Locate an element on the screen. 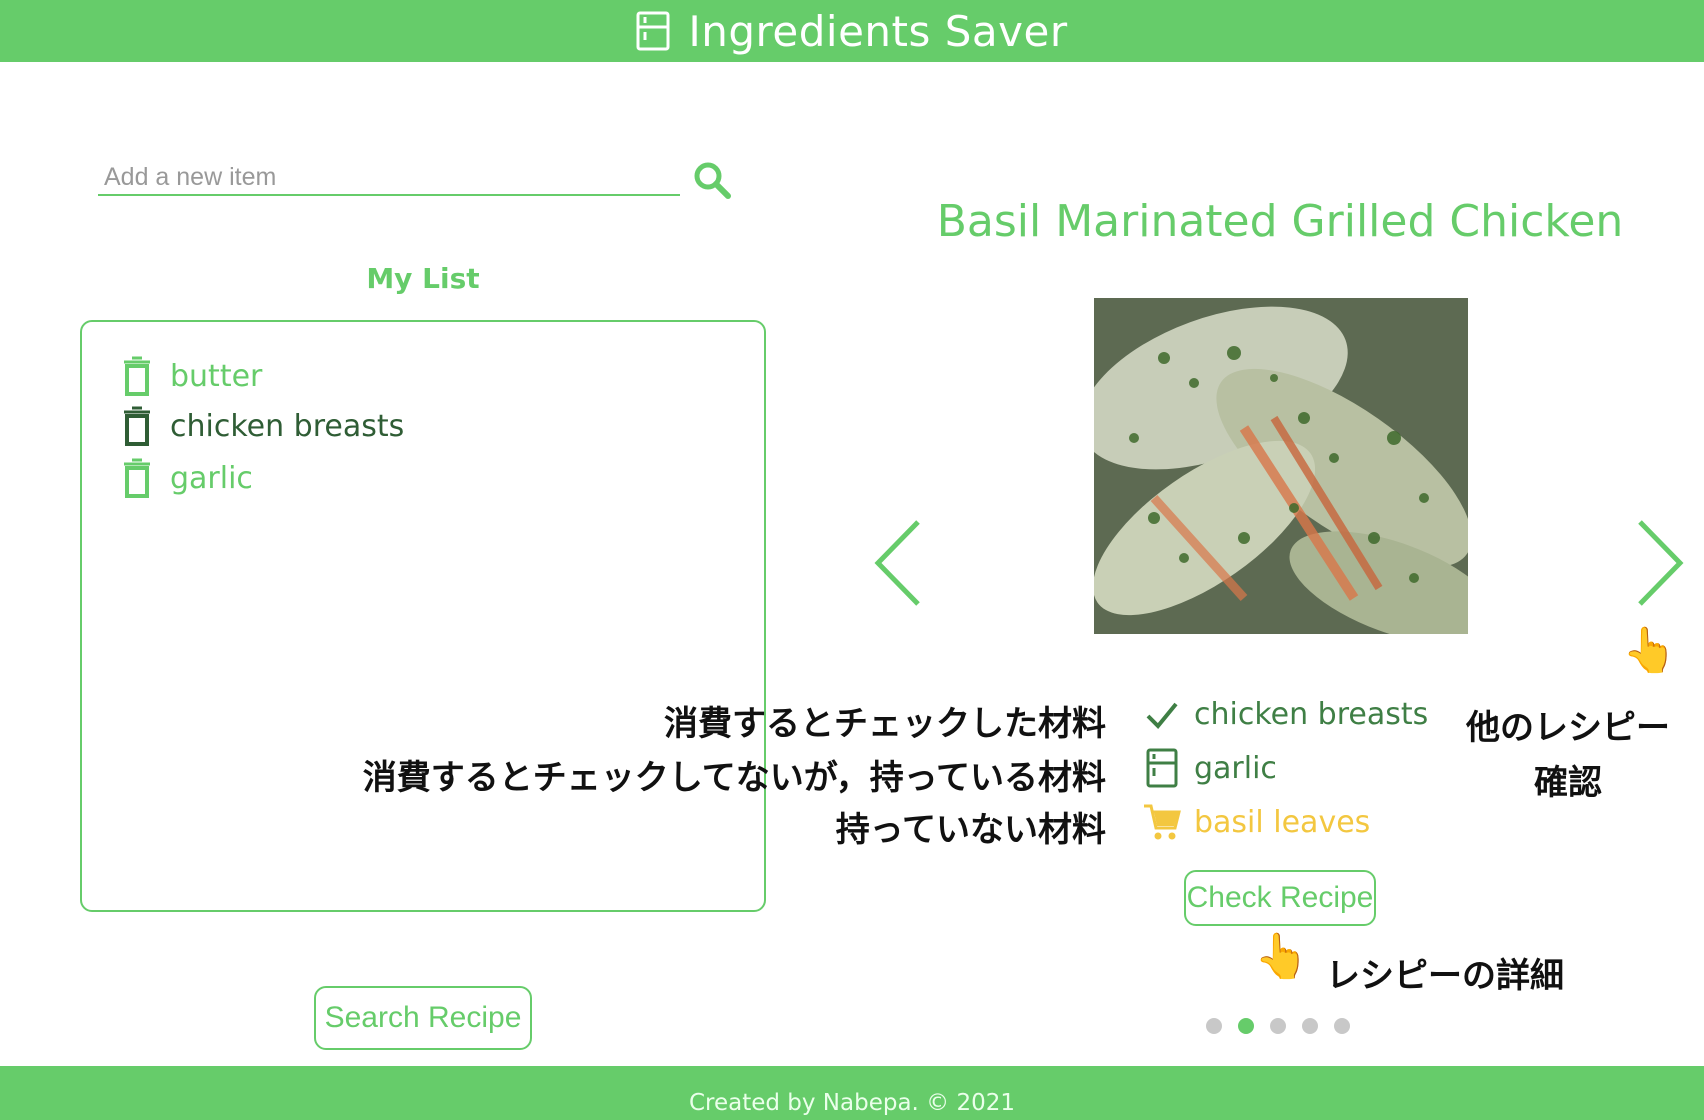 This screenshot has width=1704, height=1120. app-header: Ingredients Saver is located at coordinates (852, 31).